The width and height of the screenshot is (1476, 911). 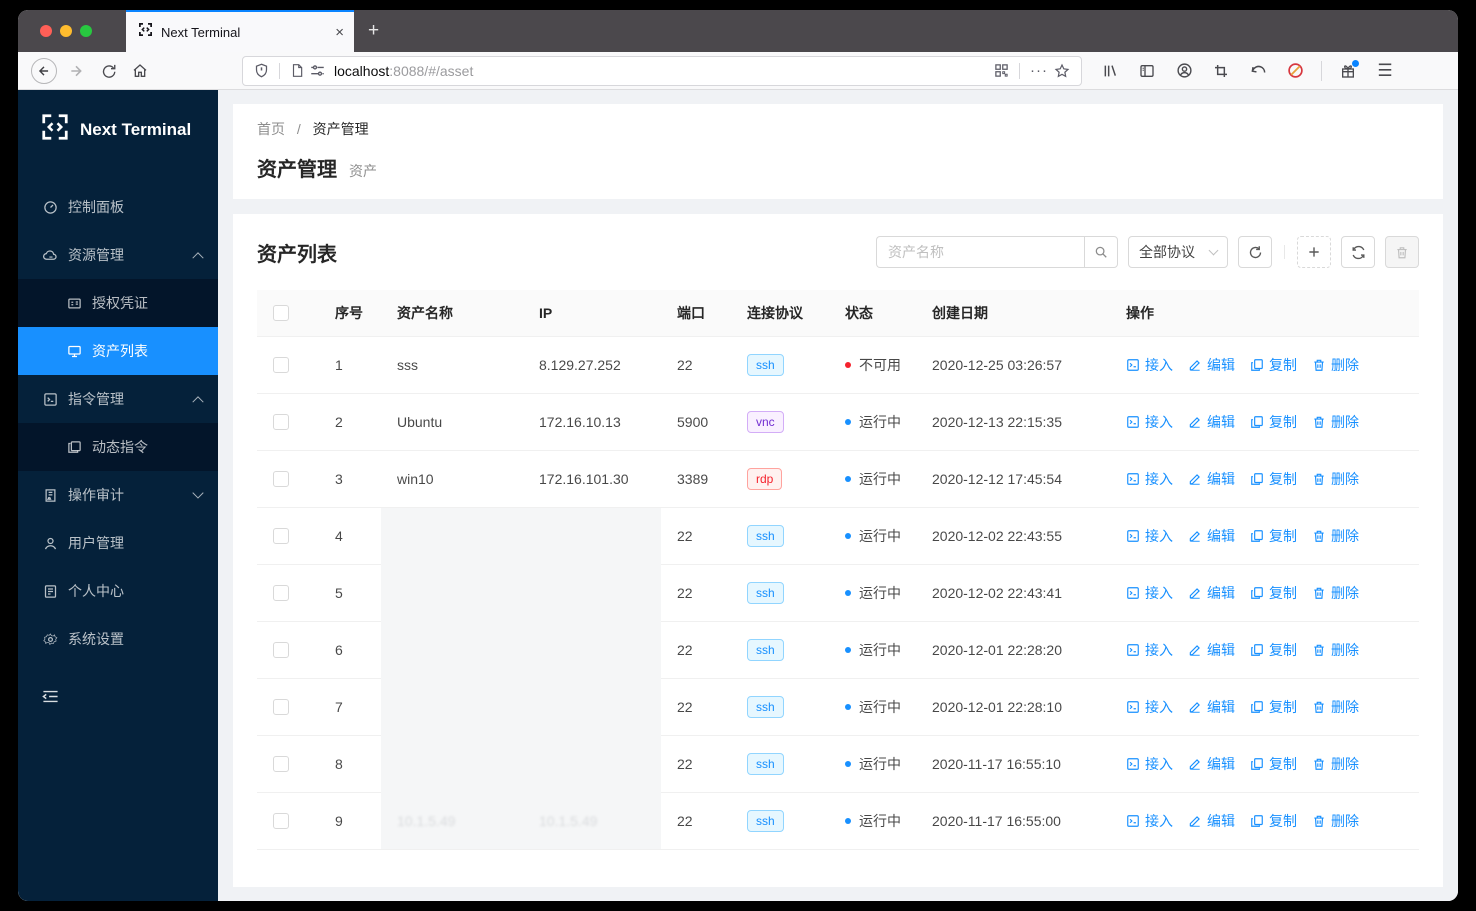 What do you see at coordinates (281, 313) in the screenshot?
I see `select-all-checkbox` at bounding box center [281, 313].